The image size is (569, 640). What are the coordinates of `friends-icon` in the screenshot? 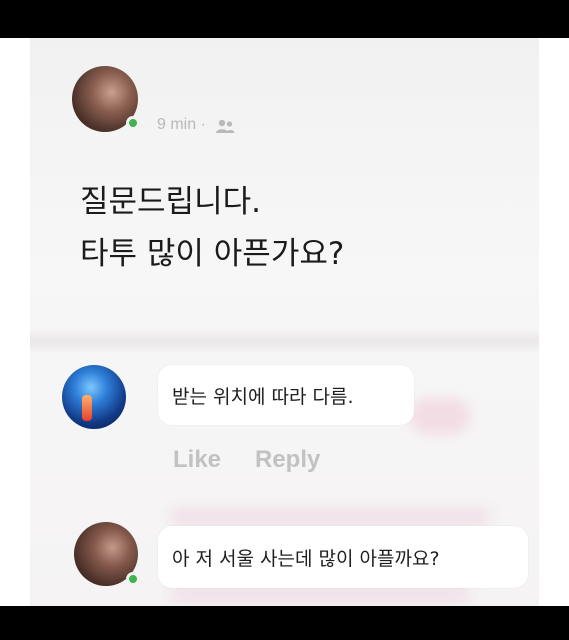 It's located at (225, 126).